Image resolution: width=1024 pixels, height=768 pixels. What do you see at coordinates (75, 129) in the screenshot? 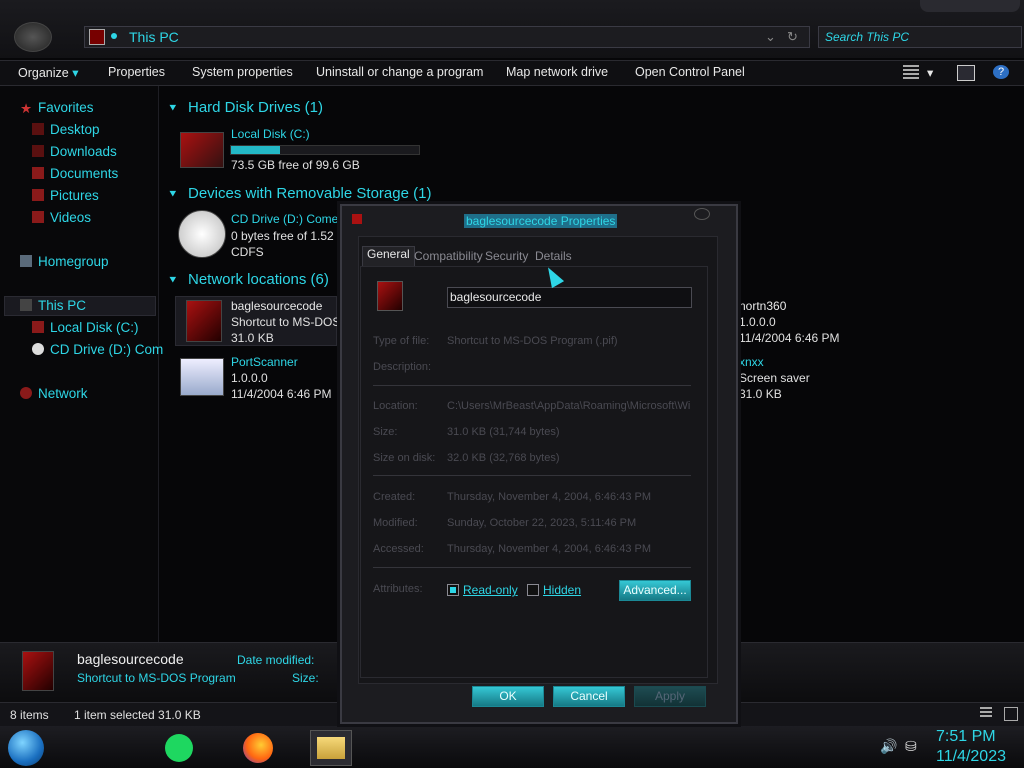
I see `sidebar-item-label: Desktop` at bounding box center [75, 129].